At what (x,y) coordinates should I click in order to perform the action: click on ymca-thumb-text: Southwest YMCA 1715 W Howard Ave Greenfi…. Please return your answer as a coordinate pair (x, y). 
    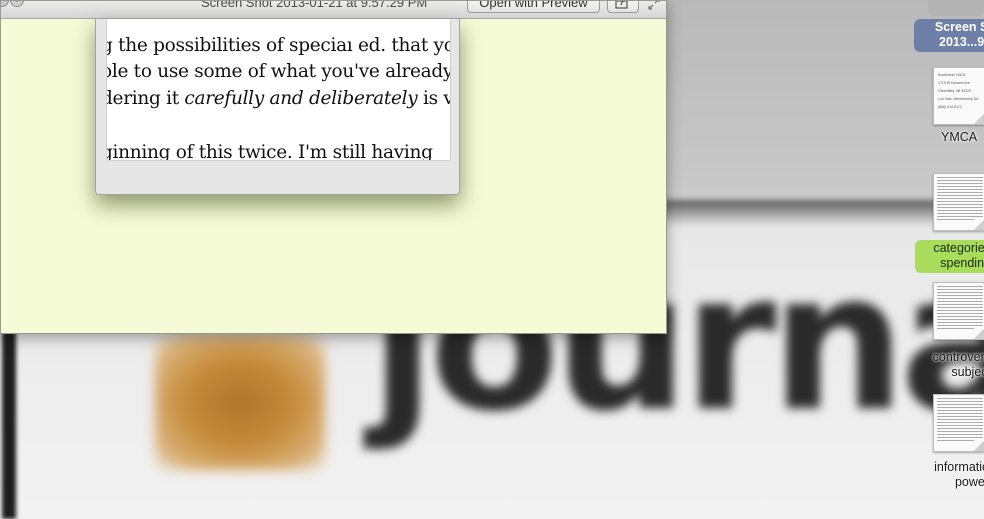
    Looking at the image, I should click on (958, 91).